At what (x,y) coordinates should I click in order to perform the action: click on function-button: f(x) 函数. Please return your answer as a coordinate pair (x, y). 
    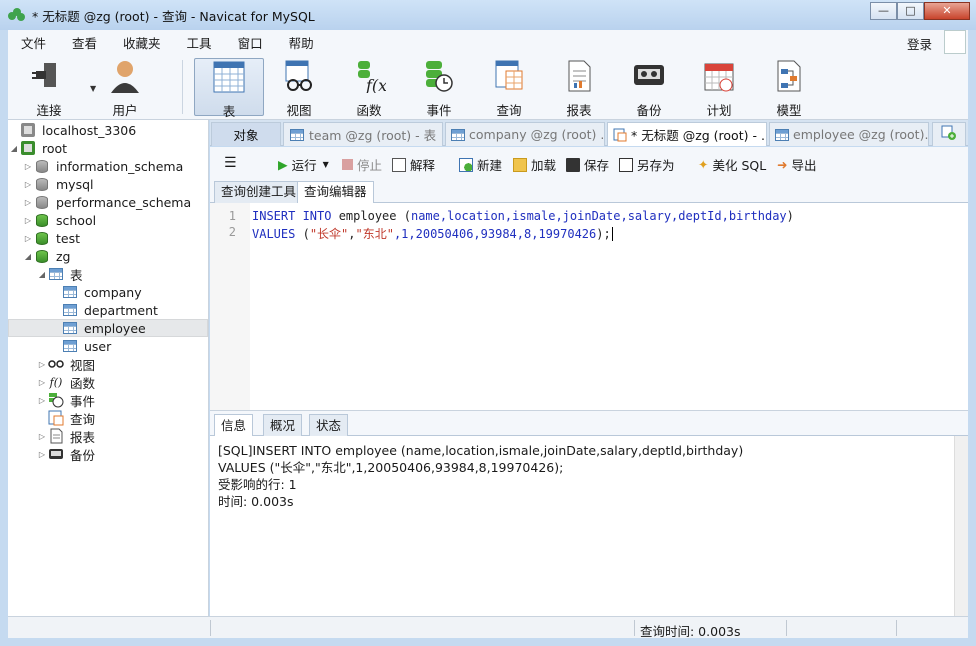
    Looking at the image, I should click on (369, 88).